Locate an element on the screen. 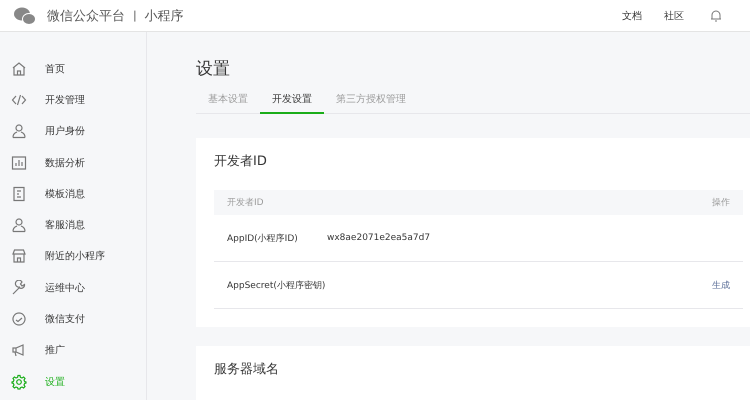 The height and width of the screenshot is (400, 750). card-title: 服务器域名 is located at coordinates (247, 369).